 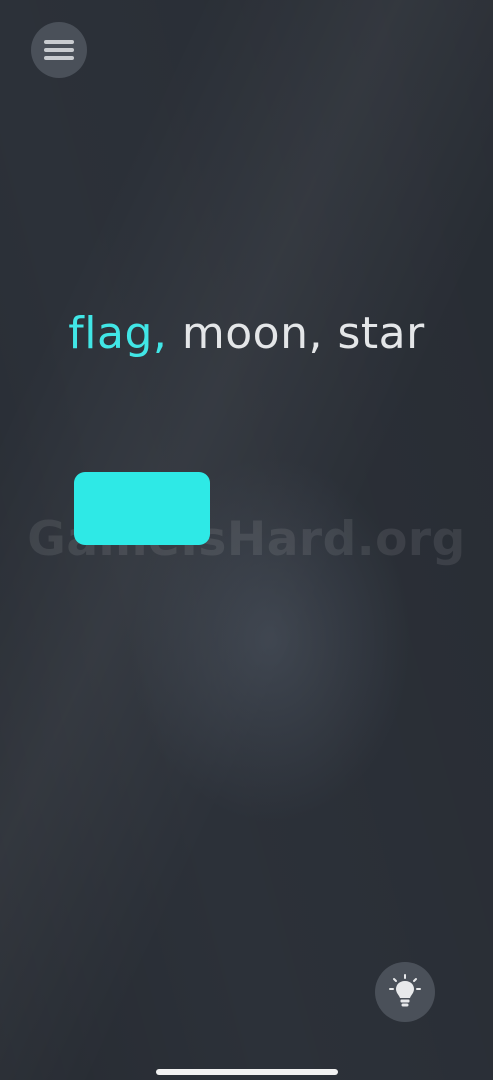 I want to click on active-word: flag,, so click(x=118, y=333).